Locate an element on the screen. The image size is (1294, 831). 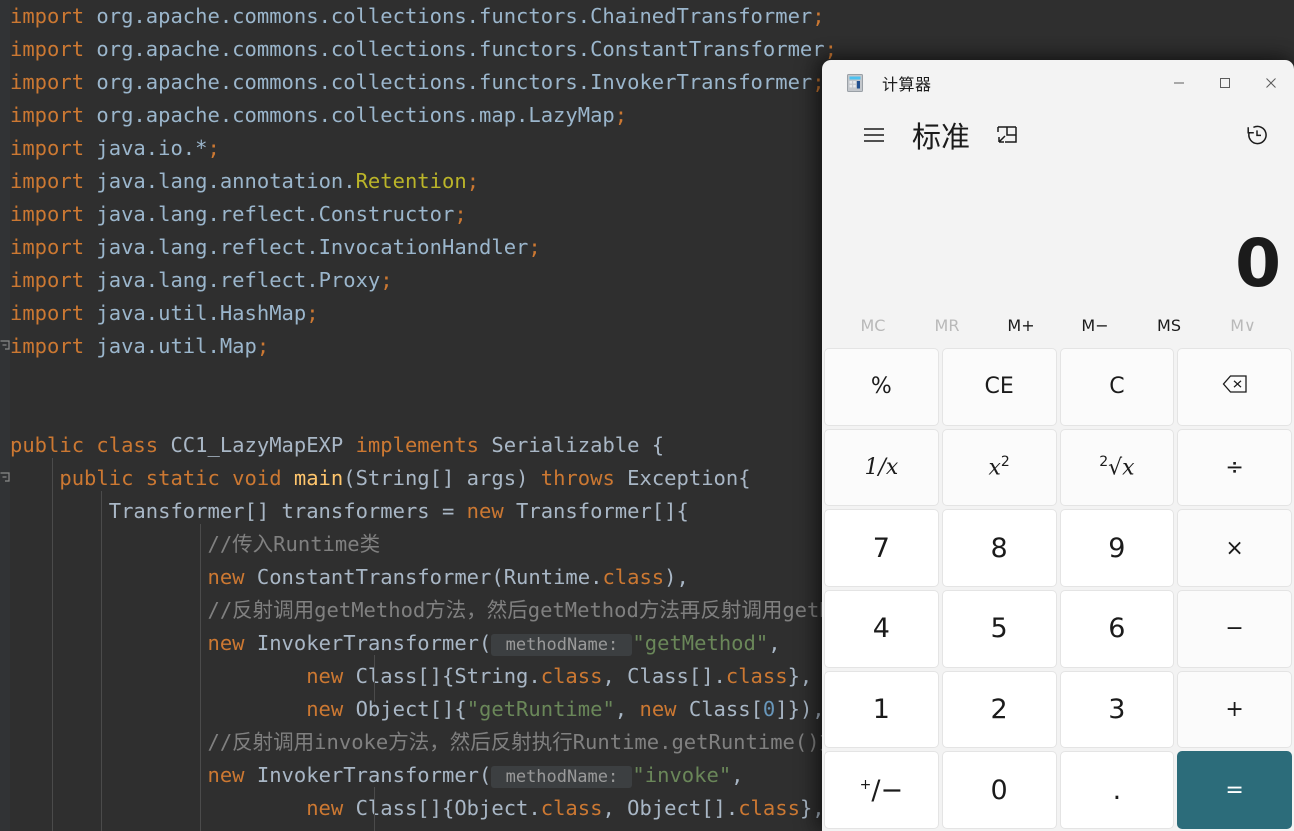
hamburger-menu-icon is located at coordinates (874, 135).